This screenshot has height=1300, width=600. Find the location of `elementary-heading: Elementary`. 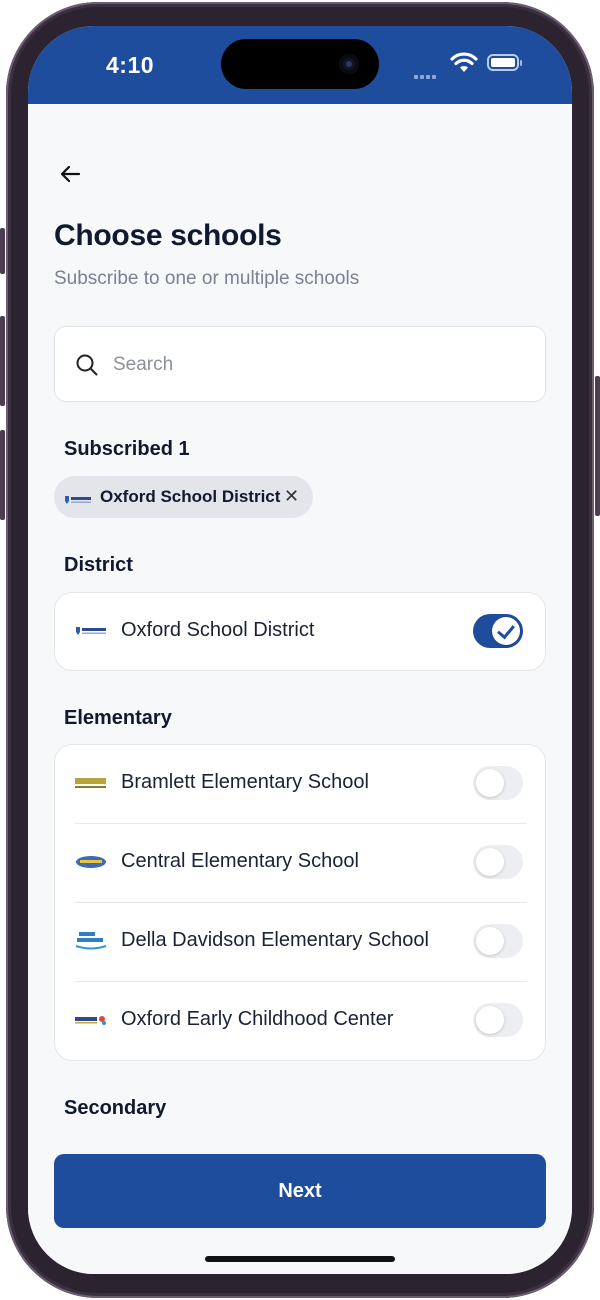

elementary-heading: Elementary is located at coordinates (118, 718).